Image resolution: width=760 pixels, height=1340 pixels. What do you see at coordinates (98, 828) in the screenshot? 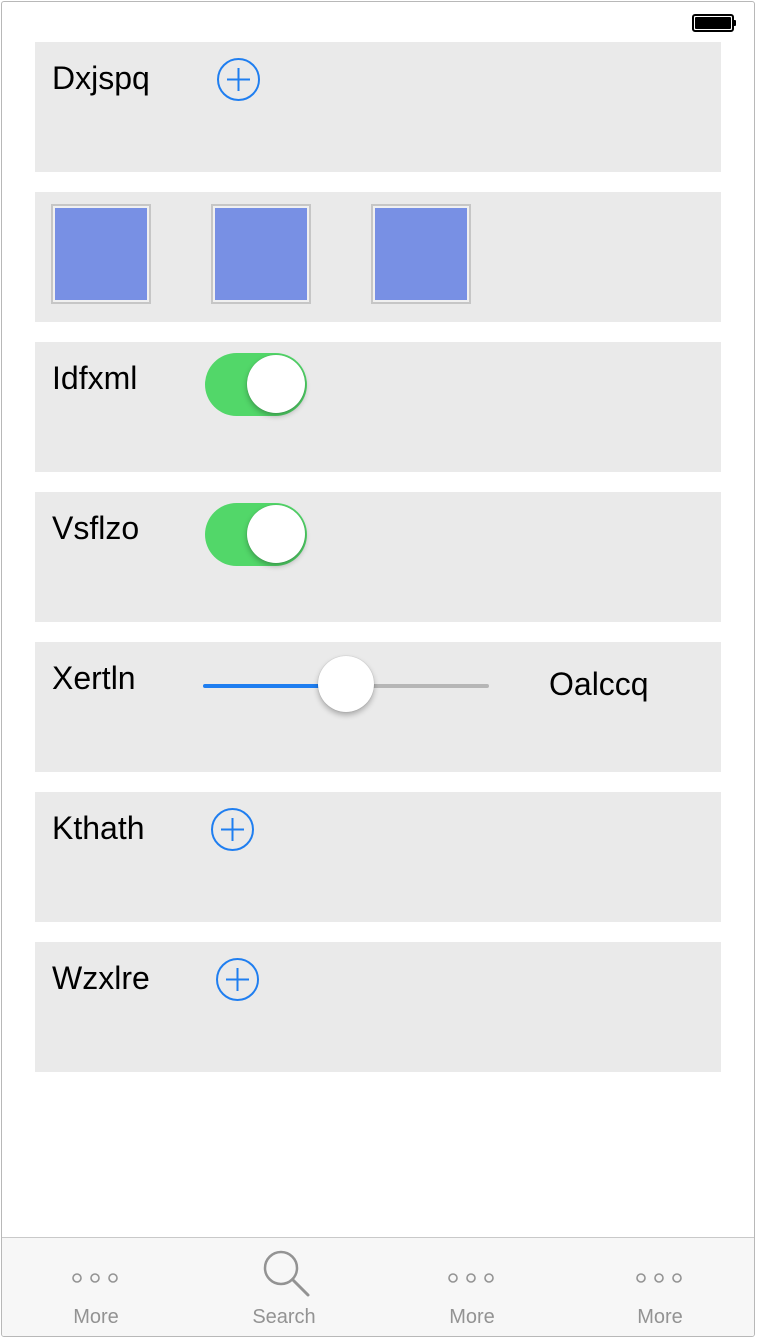
I see `row-label: Kthath` at bounding box center [98, 828].